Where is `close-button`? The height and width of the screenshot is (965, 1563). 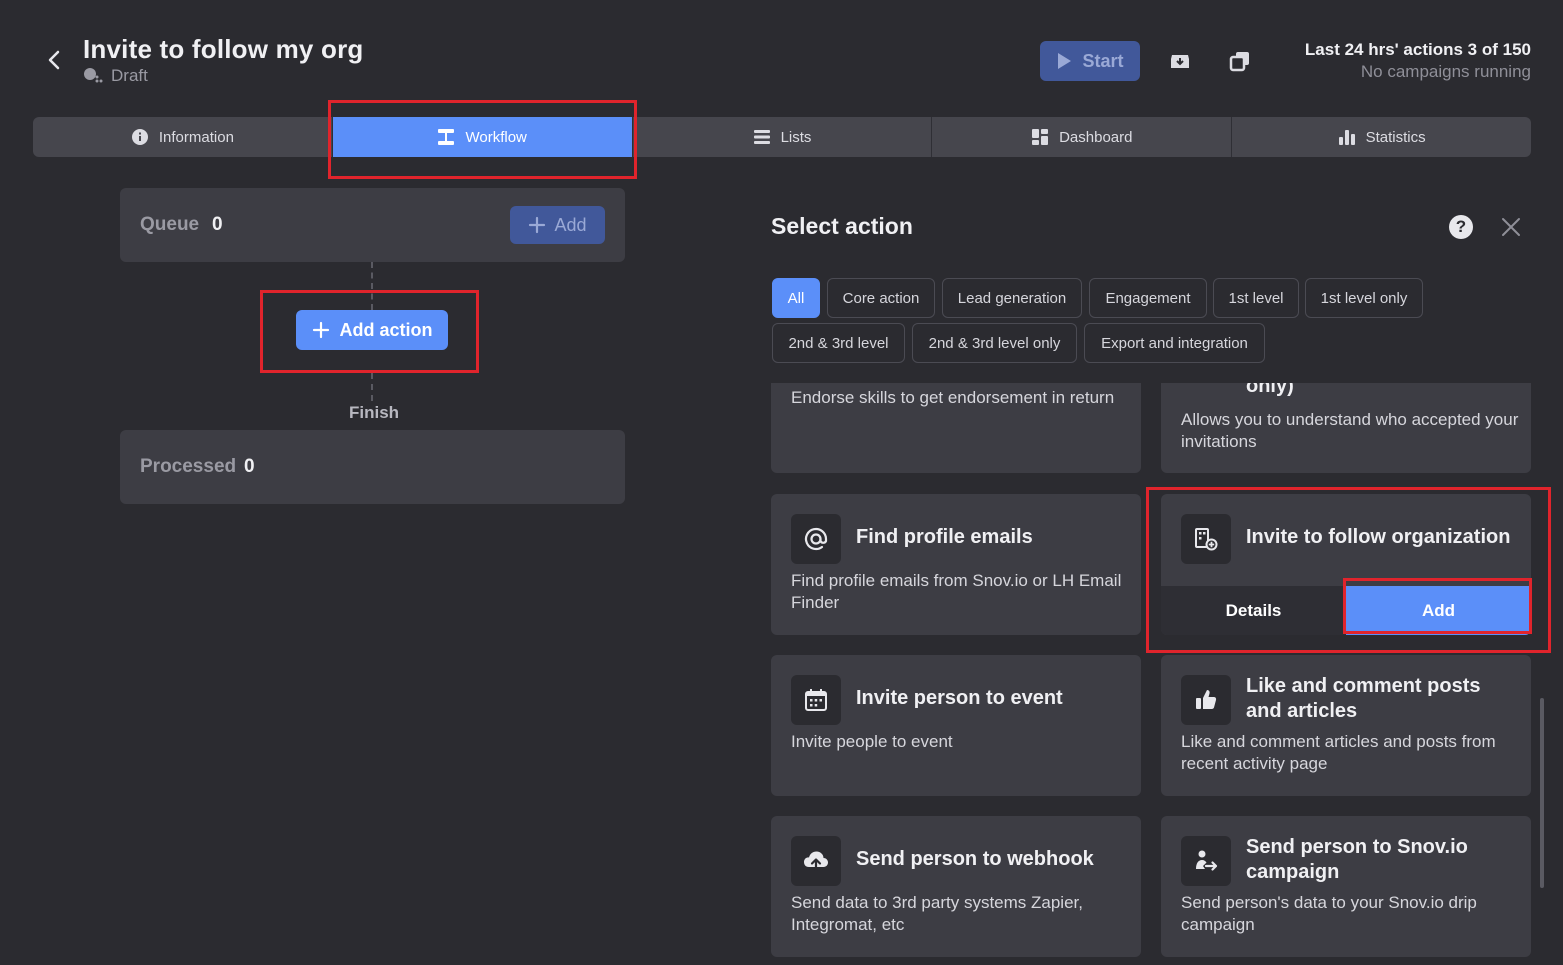
close-button is located at coordinates (1511, 227).